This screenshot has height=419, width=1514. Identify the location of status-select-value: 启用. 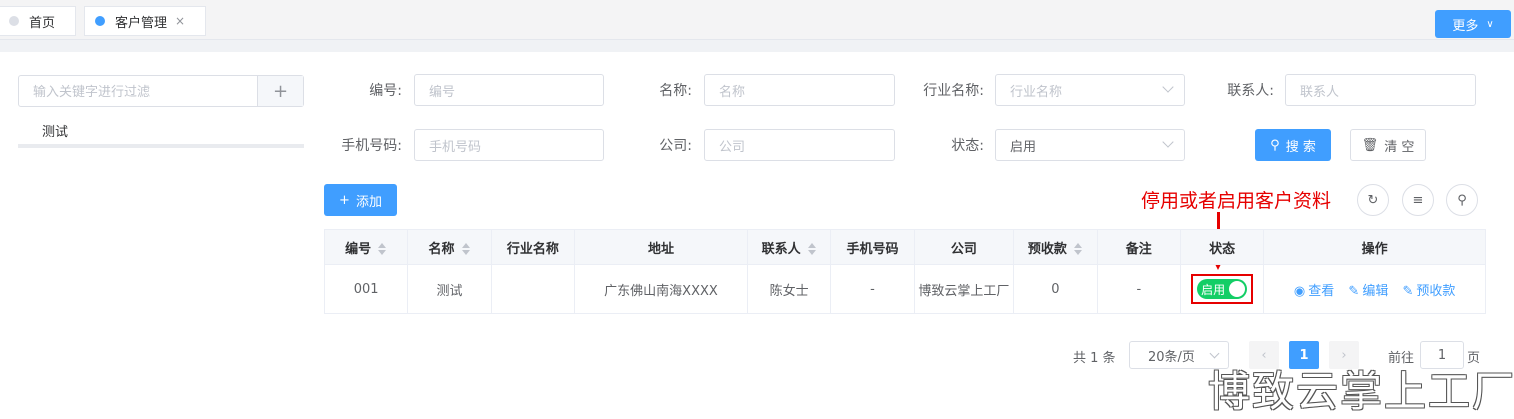
(1023, 147).